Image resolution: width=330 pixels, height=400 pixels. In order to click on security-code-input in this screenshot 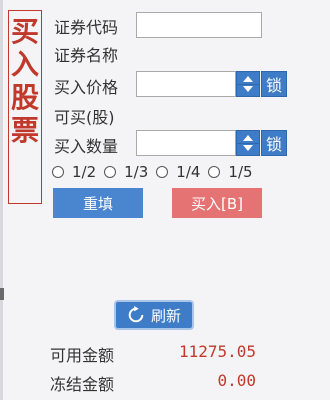, I will do `click(199, 25)`.